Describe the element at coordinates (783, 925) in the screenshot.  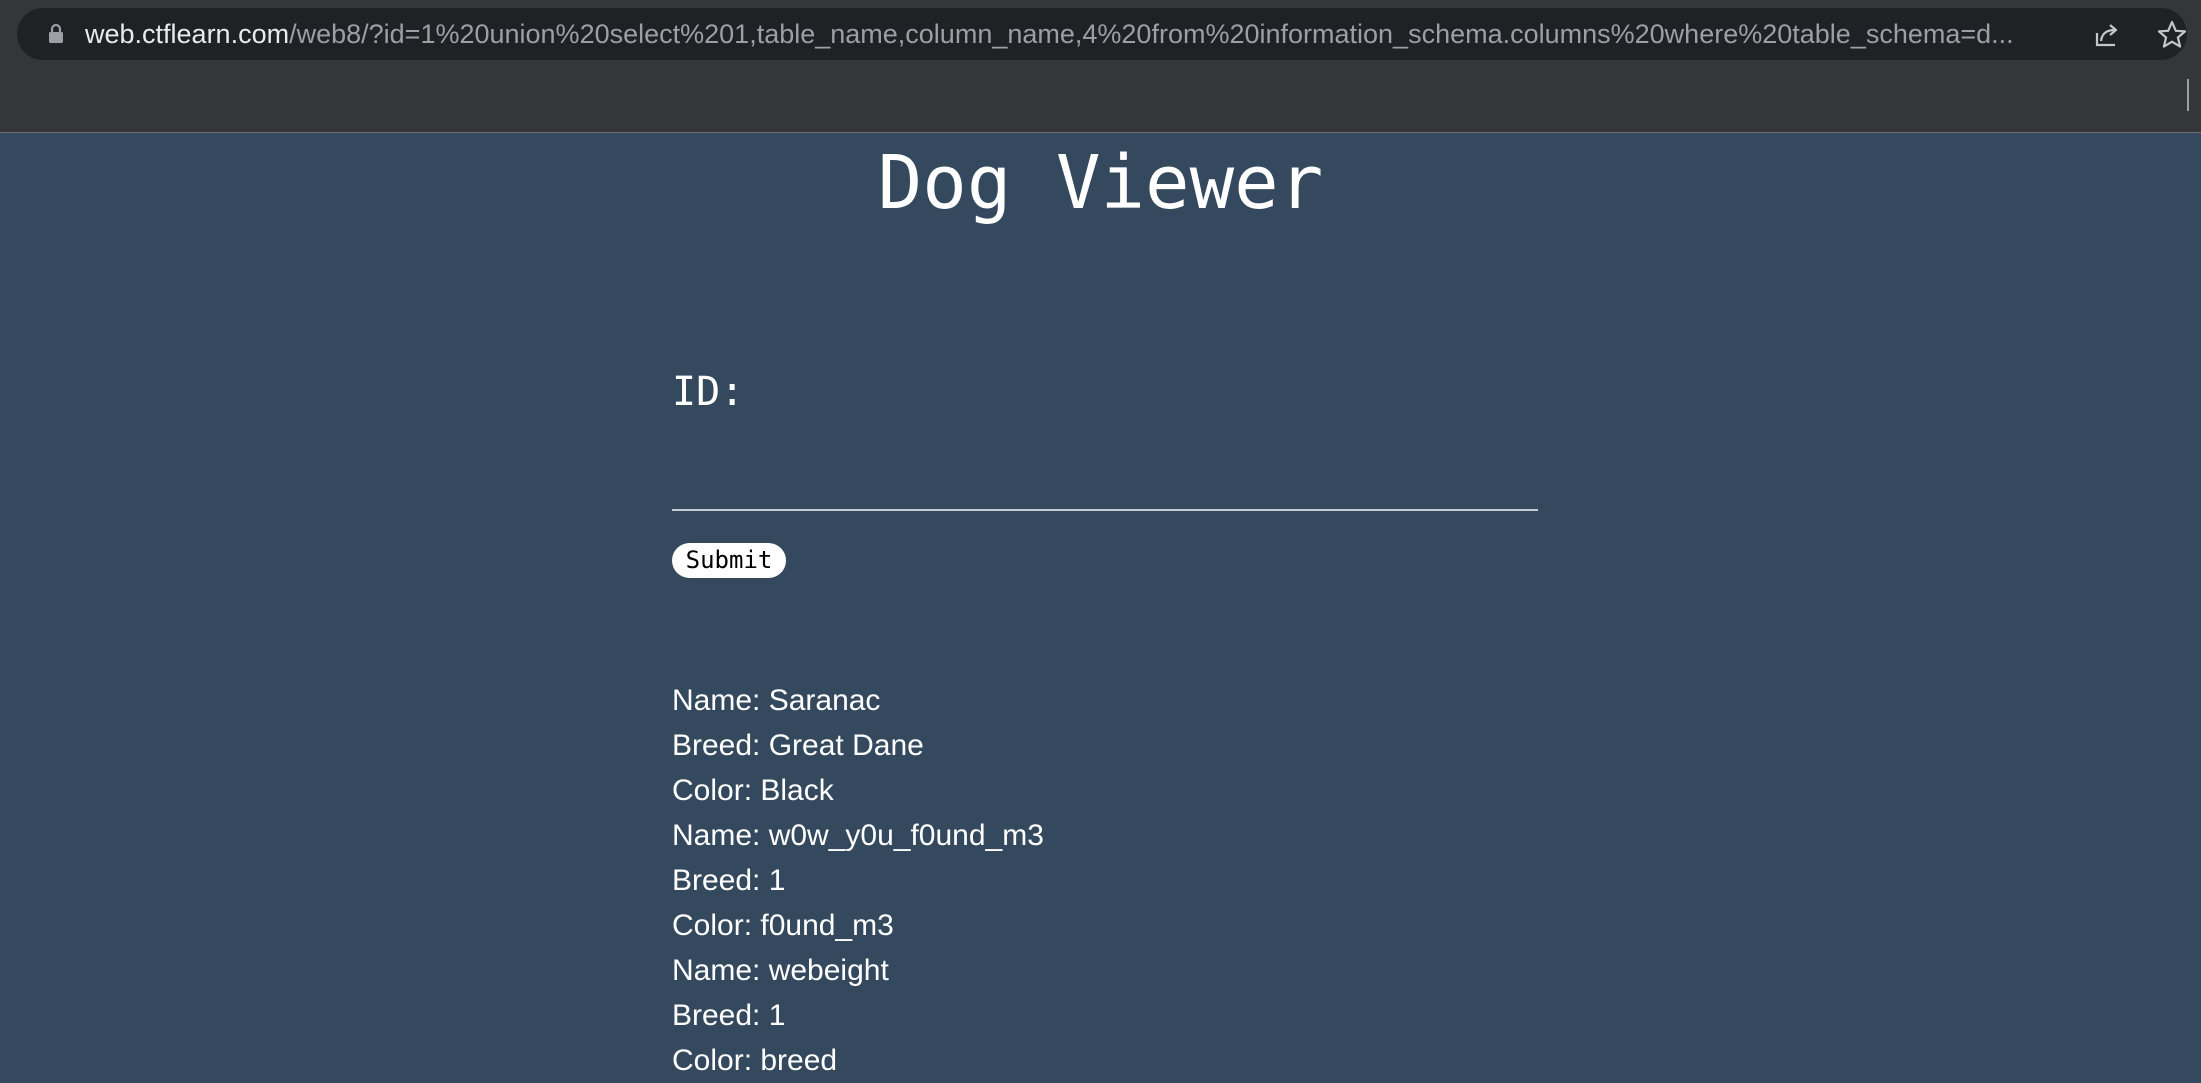
I see `result-line: Color: f0und_m3` at that location.